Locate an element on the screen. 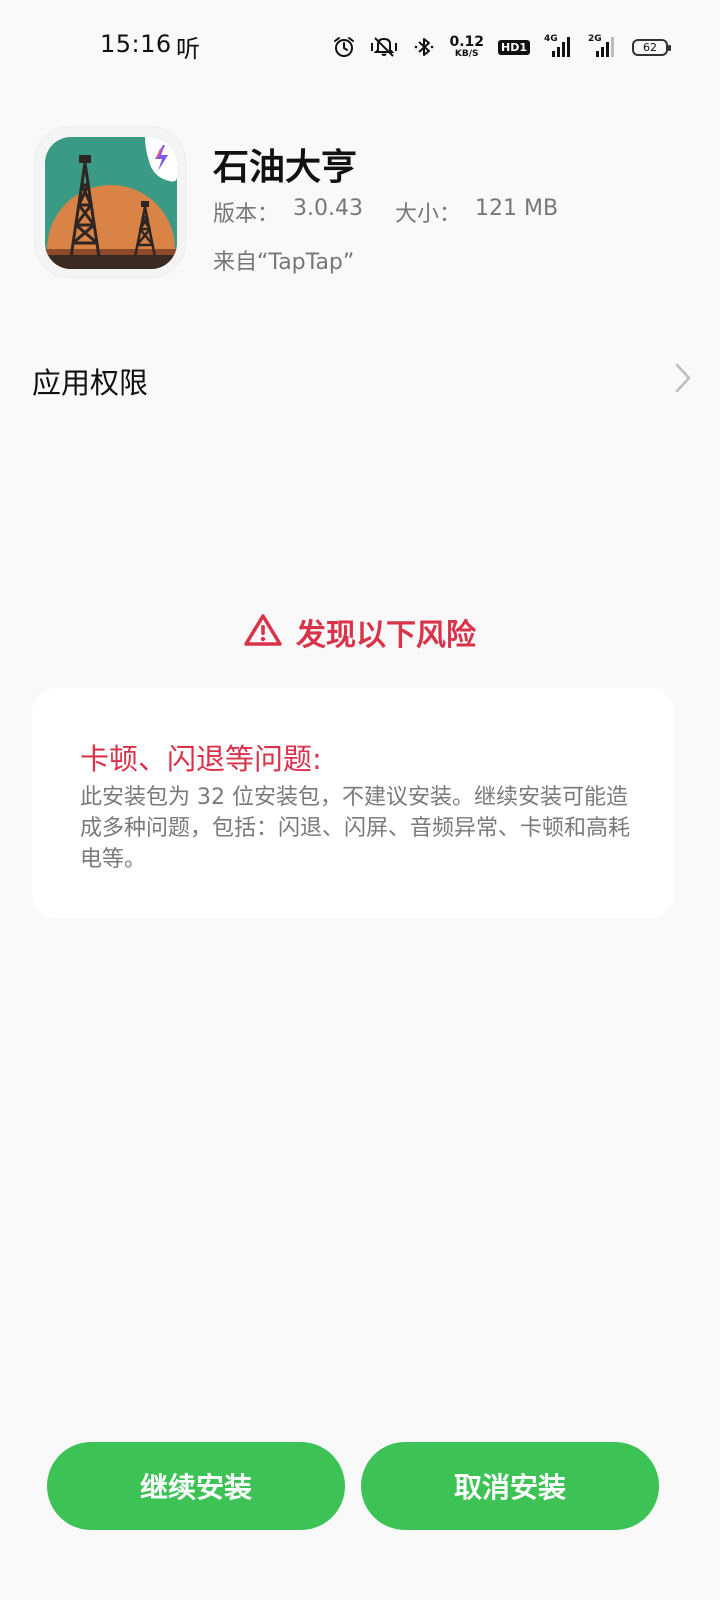  signal-4g-tag: 4G is located at coordinates (551, 39).